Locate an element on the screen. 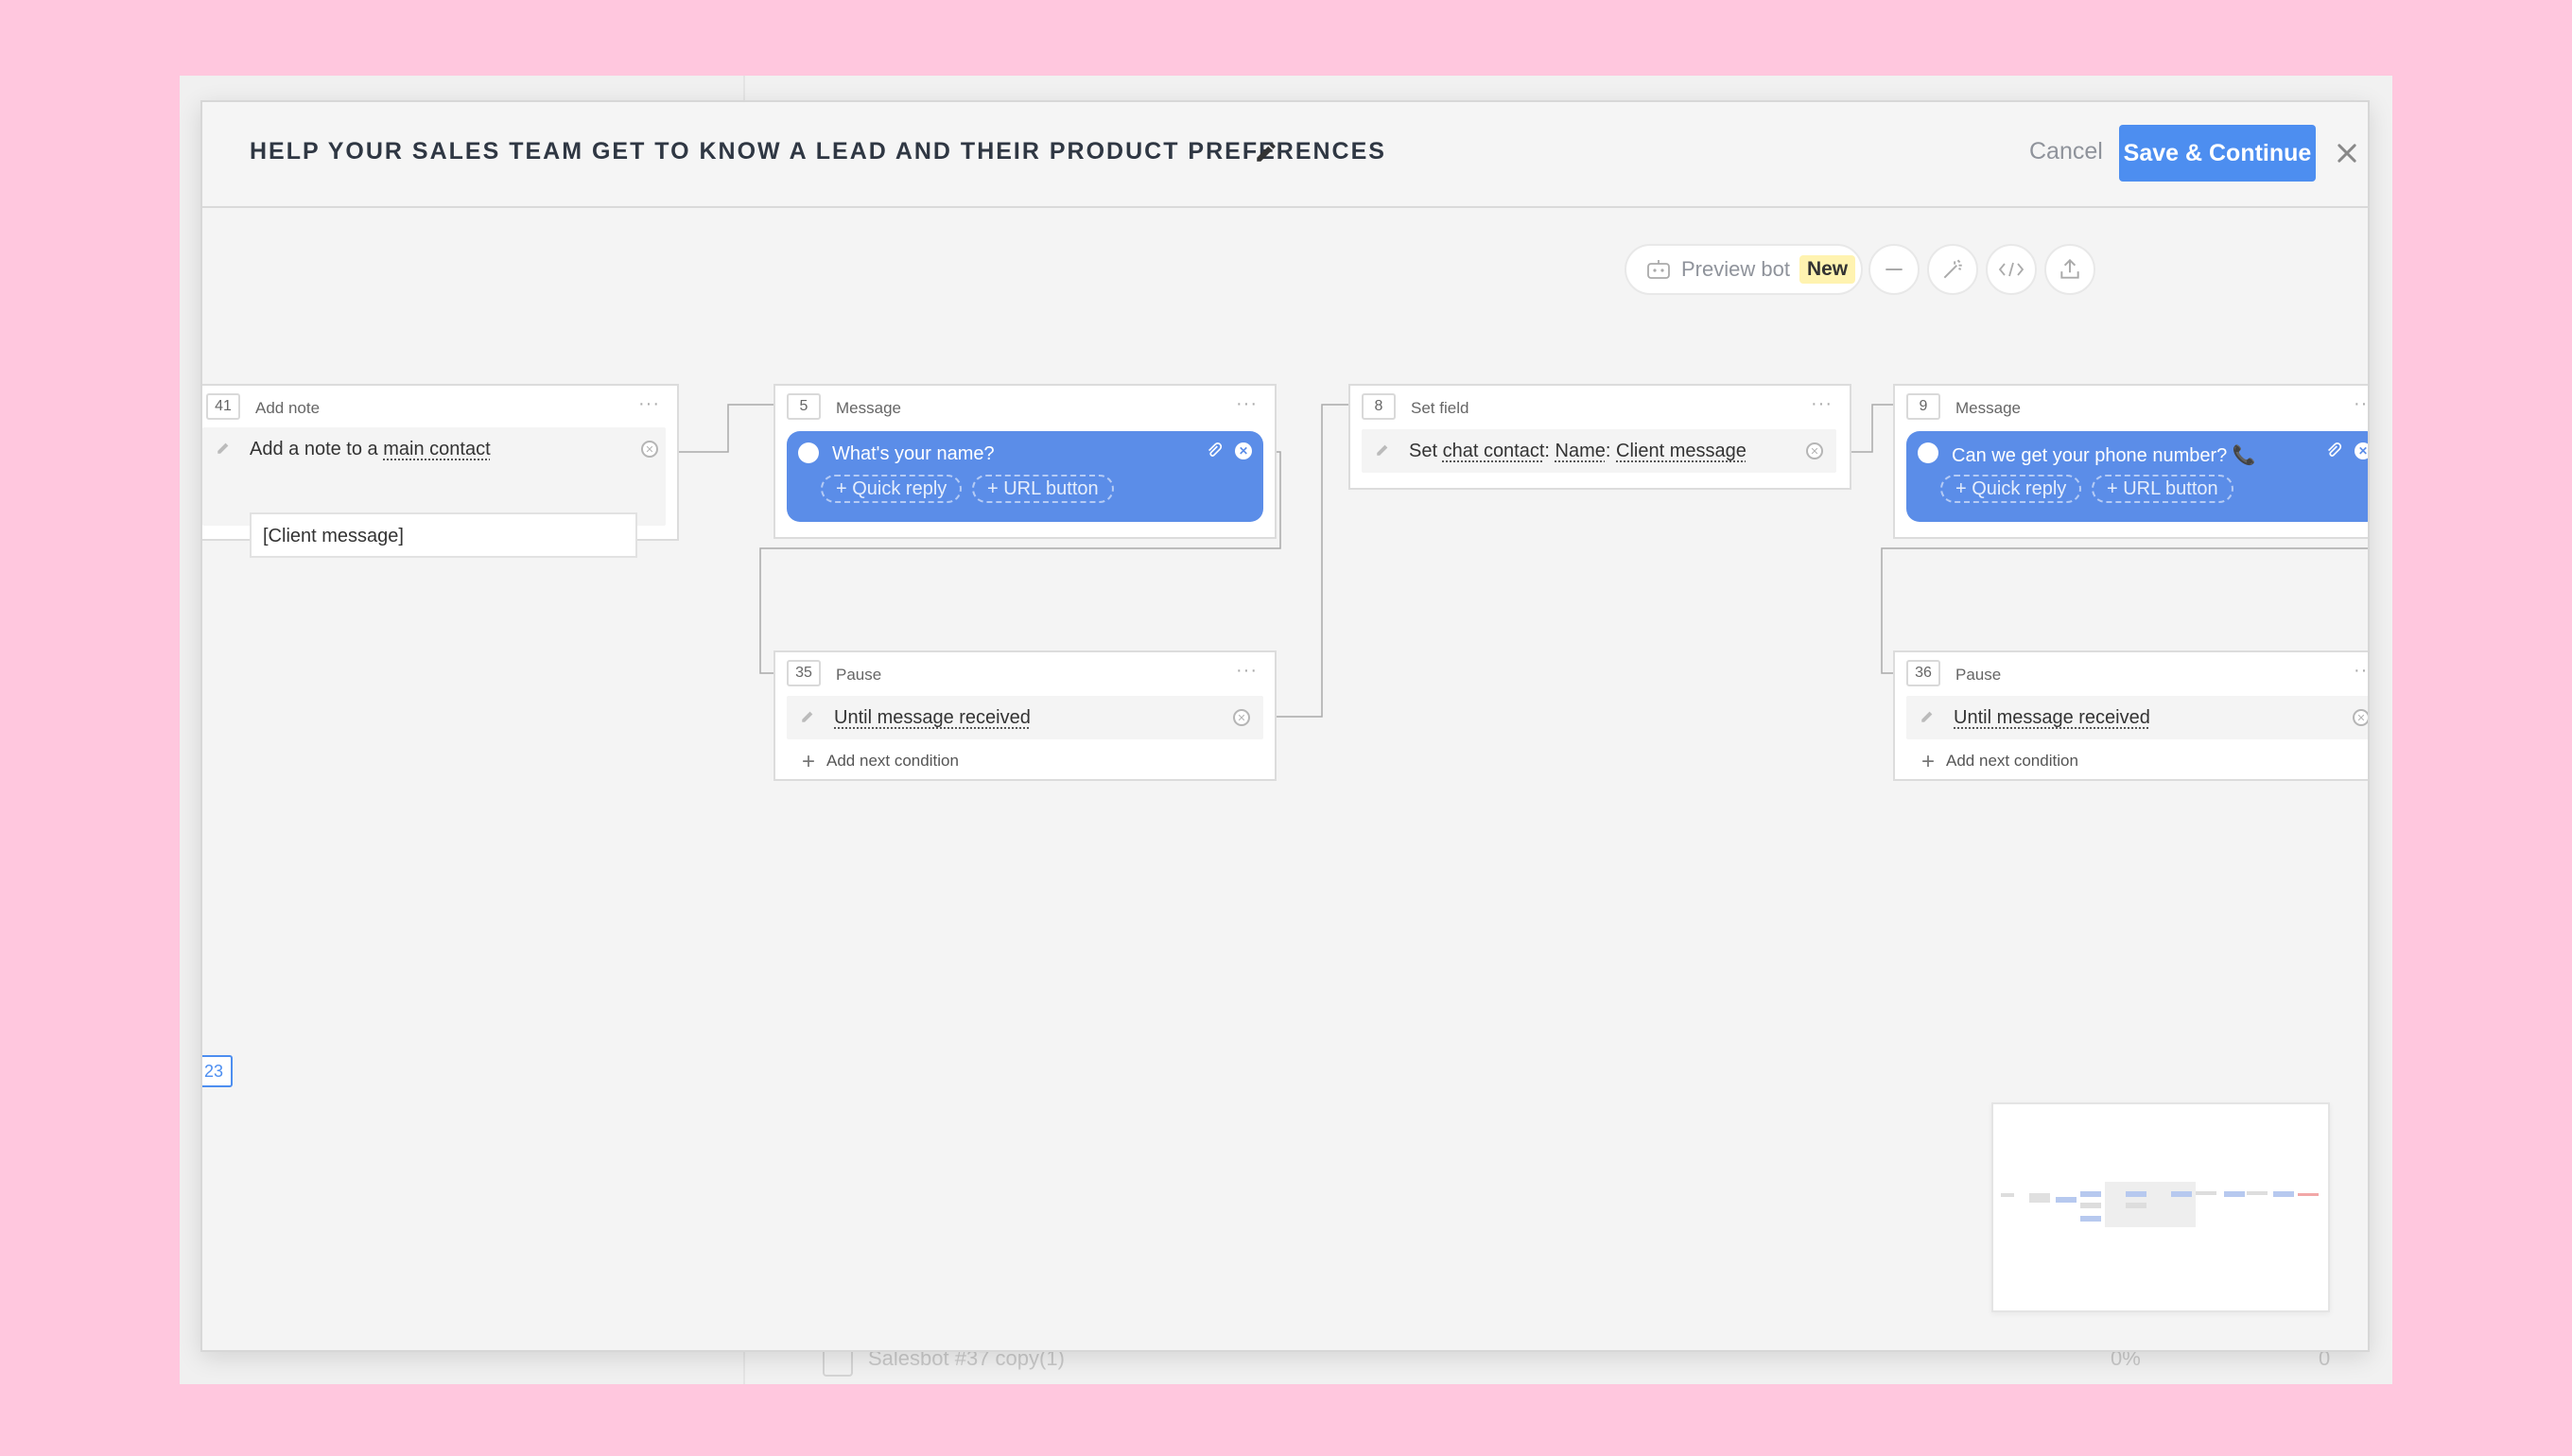 The image size is (2572, 1456). main-contact-link: main contact is located at coordinates (436, 449).